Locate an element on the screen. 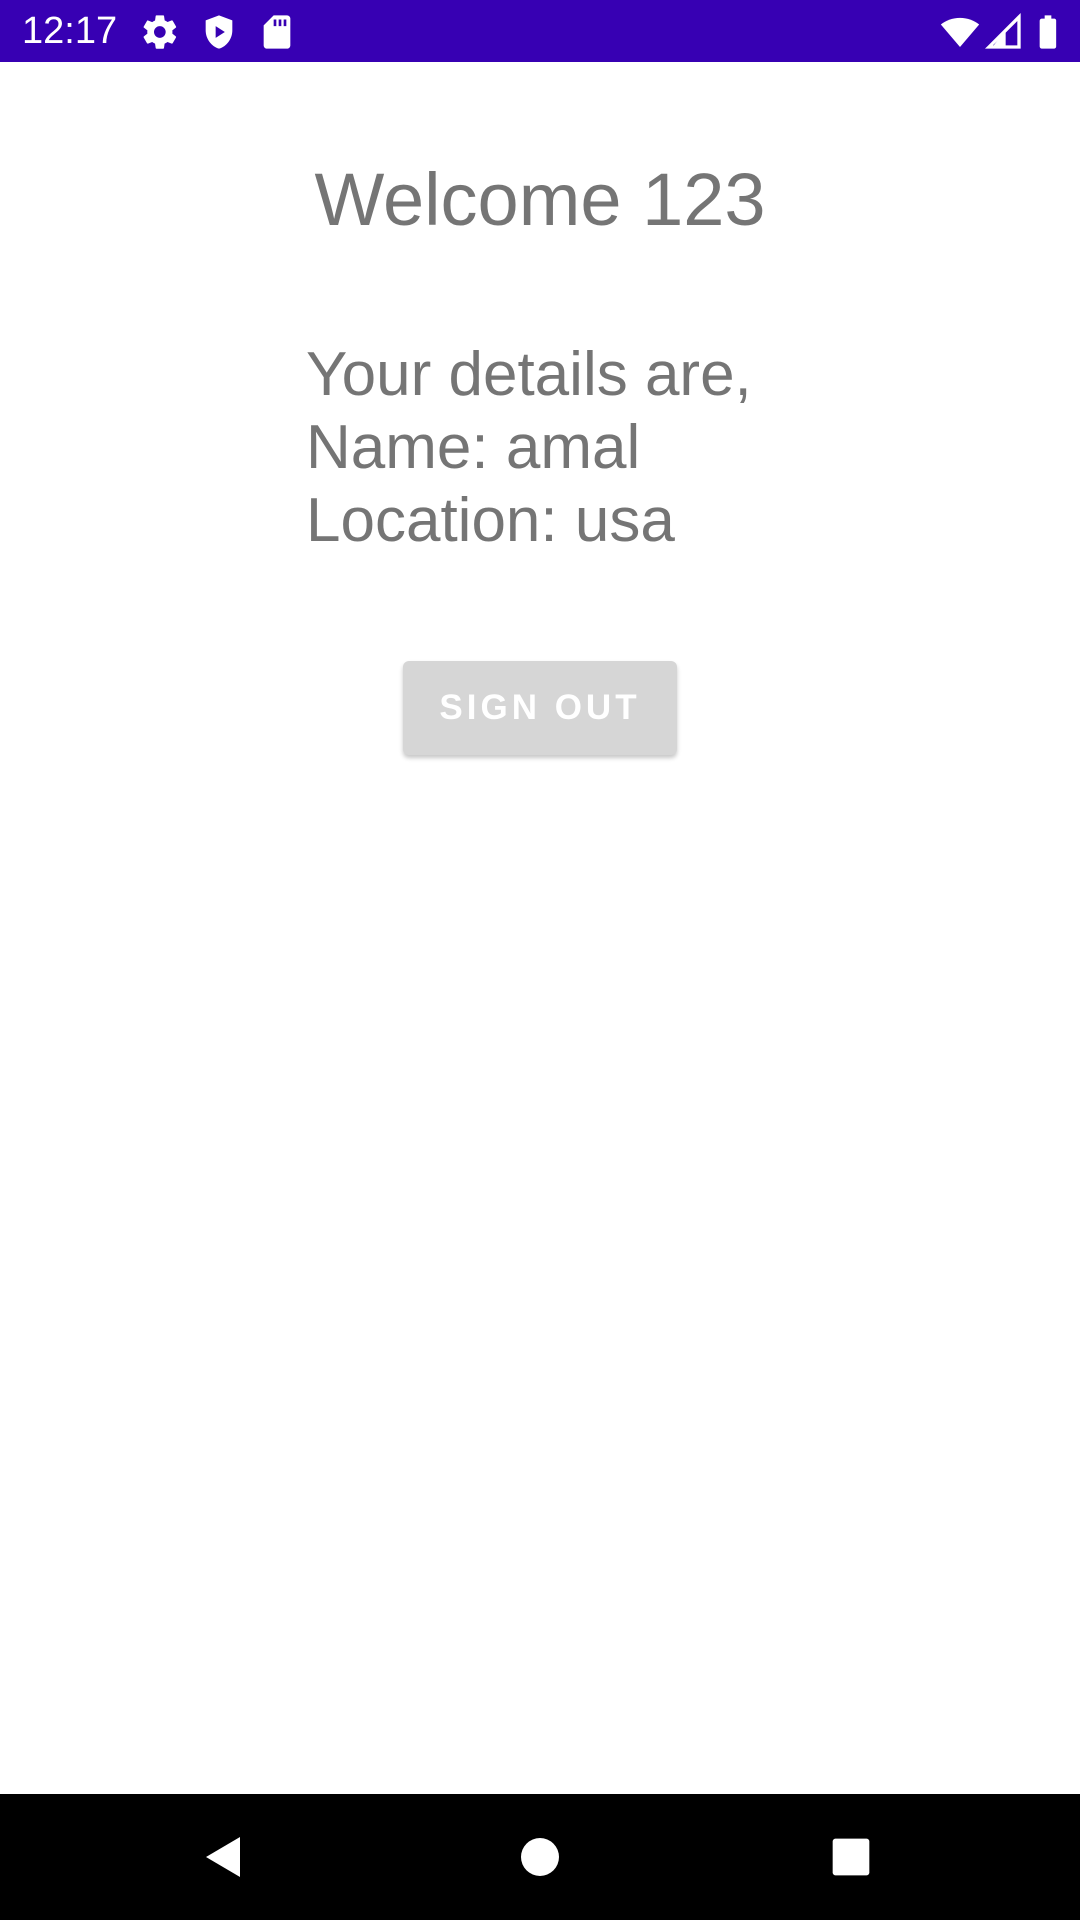 Image resolution: width=1080 pixels, height=1920 pixels. back-icon is located at coordinates (224, 1857).